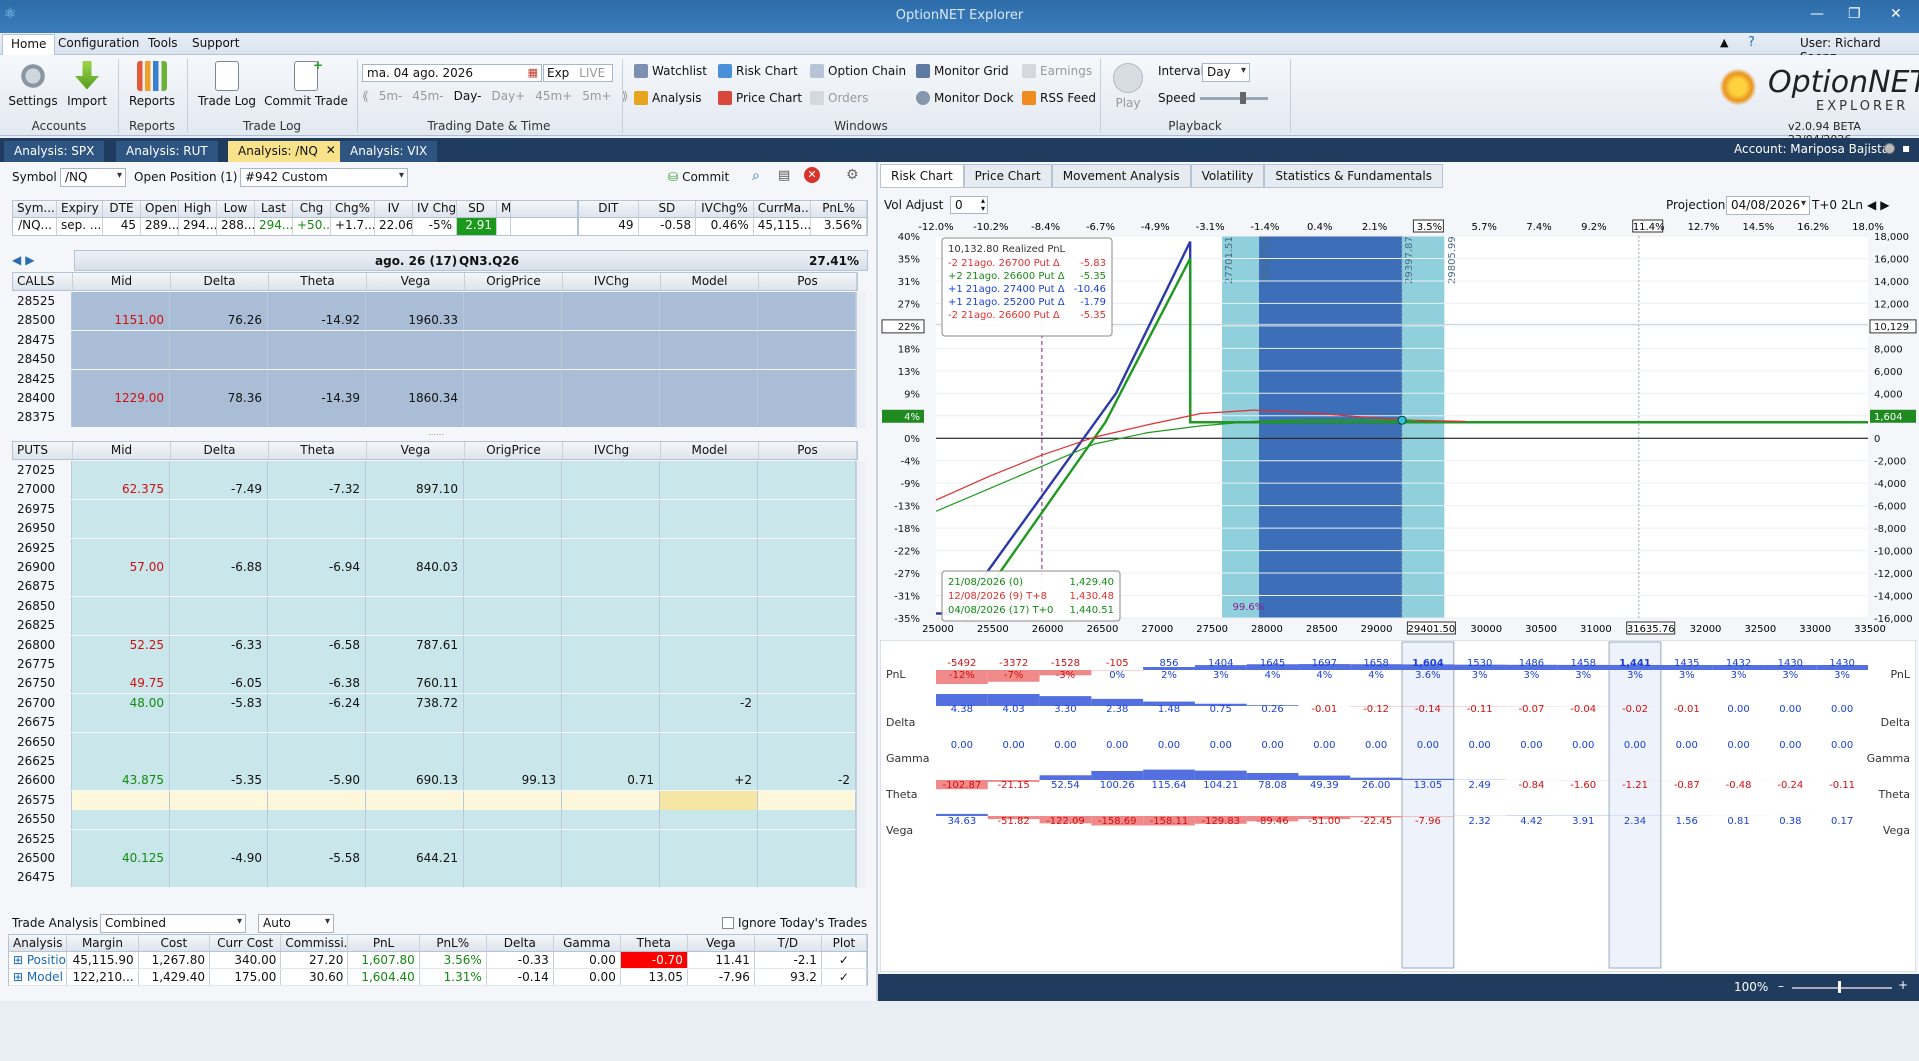 The height and width of the screenshot is (1061, 1919). What do you see at coordinates (434, 819) in the screenshot?
I see `chain-row: 26550` at bounding box center [434, 819].